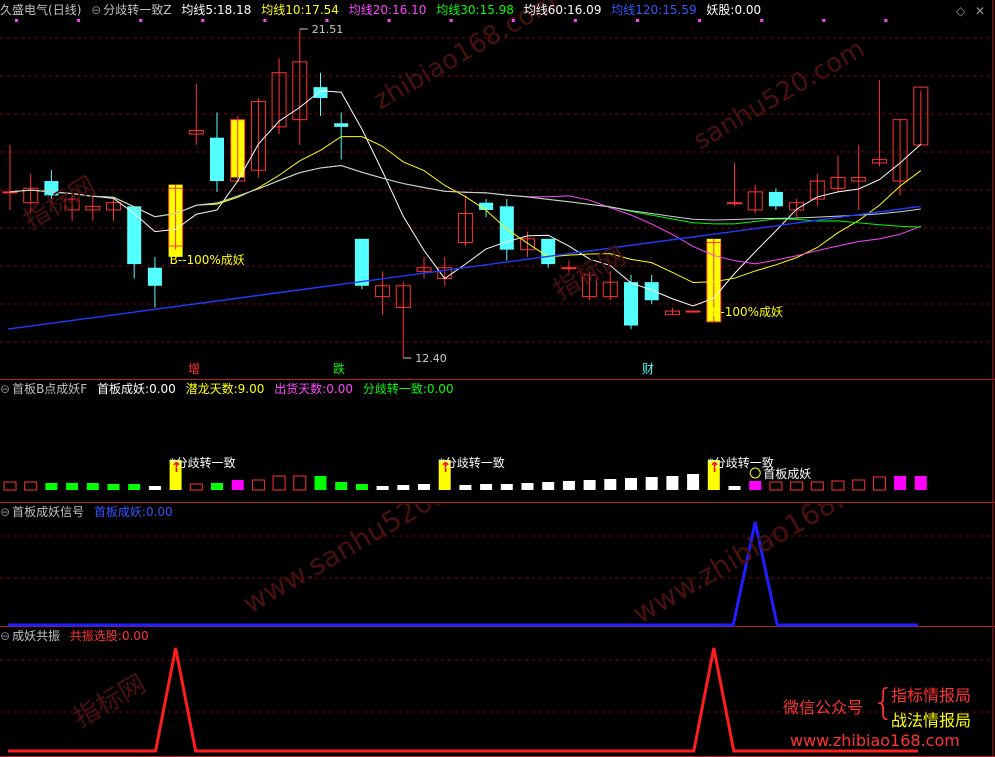  Describe the element at coordinates (50, 389) in the screenshot. I see `pane2-name: 首板B点成妖F` at that location.